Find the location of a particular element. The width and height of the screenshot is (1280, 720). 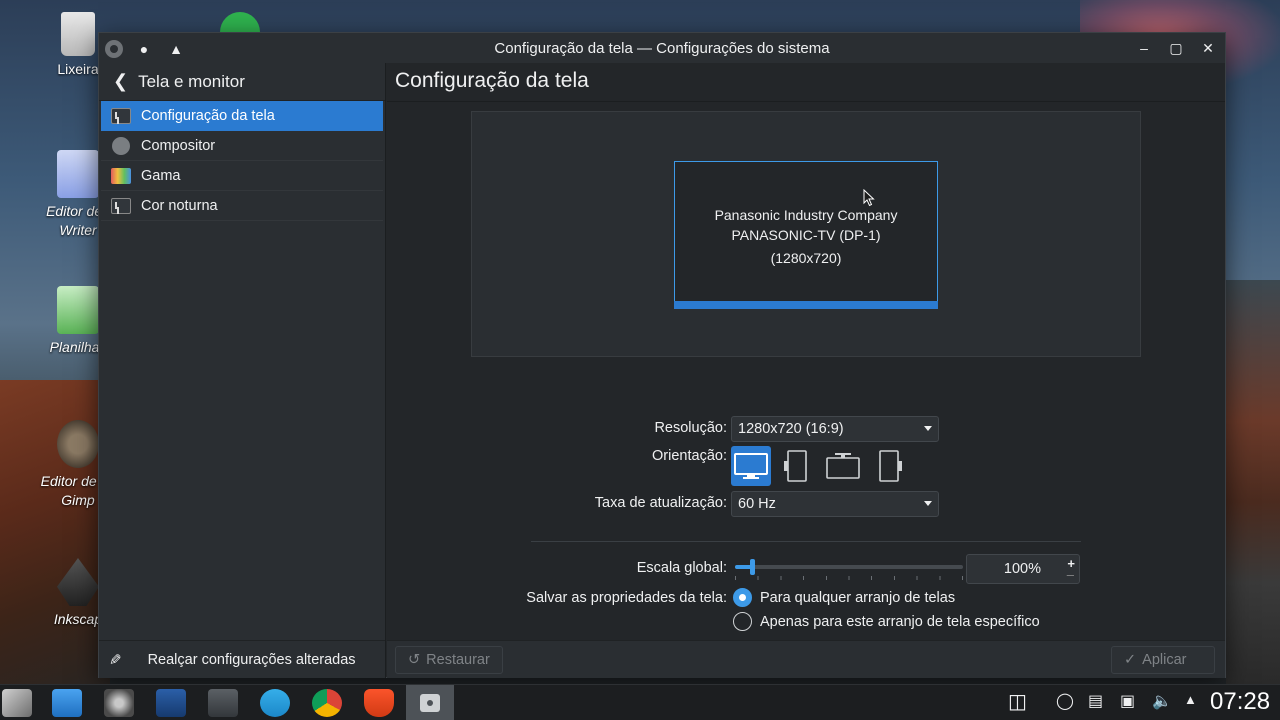

compositor-icon is located at coordinates (121, 145).